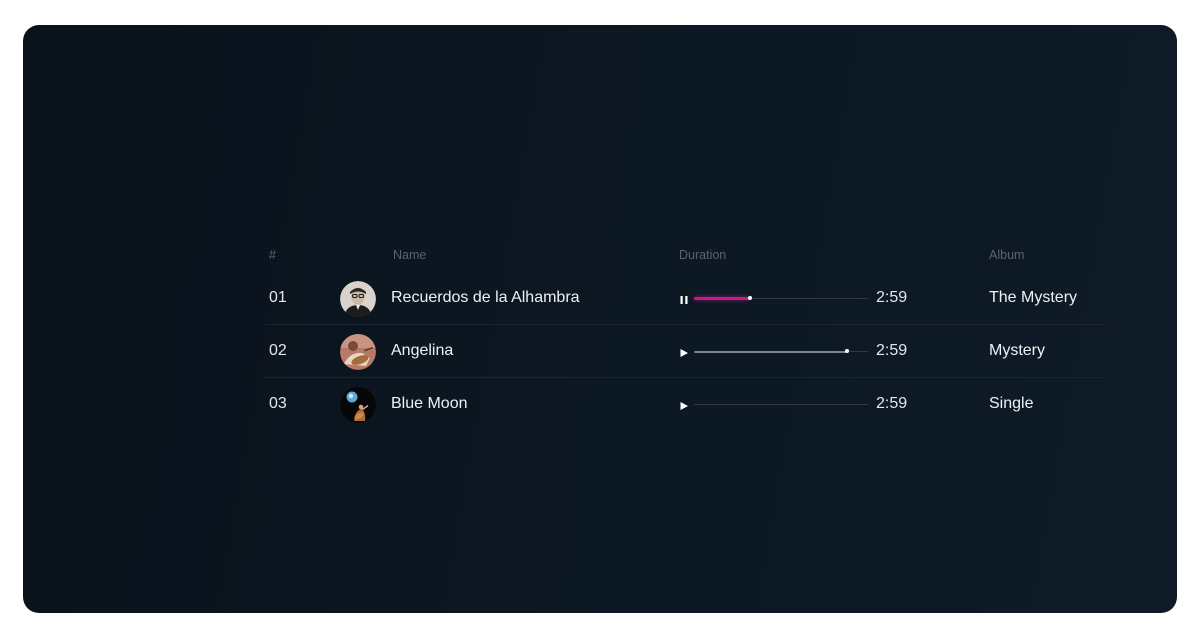 The image size is (1200, 637). Describe the element at coordinates (272, 255) in the screenshot. I see `header-number: #` at that location.